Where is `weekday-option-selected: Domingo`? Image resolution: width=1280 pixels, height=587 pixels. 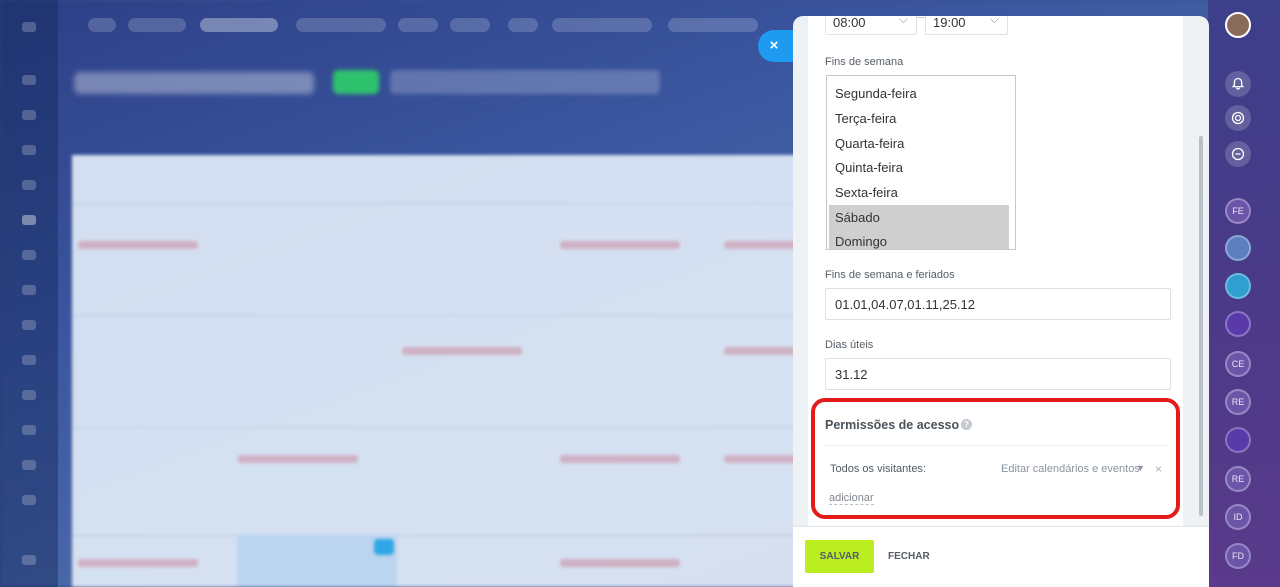 weekday-option-selected: Domingo is located at coordinates (919, 239).